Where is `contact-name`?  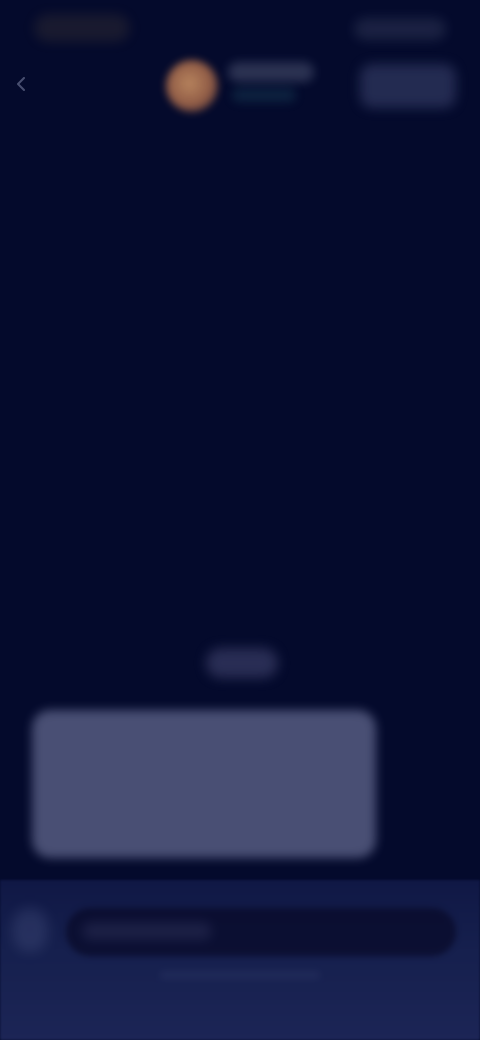 contact-name is located at coordinates (271, 72).